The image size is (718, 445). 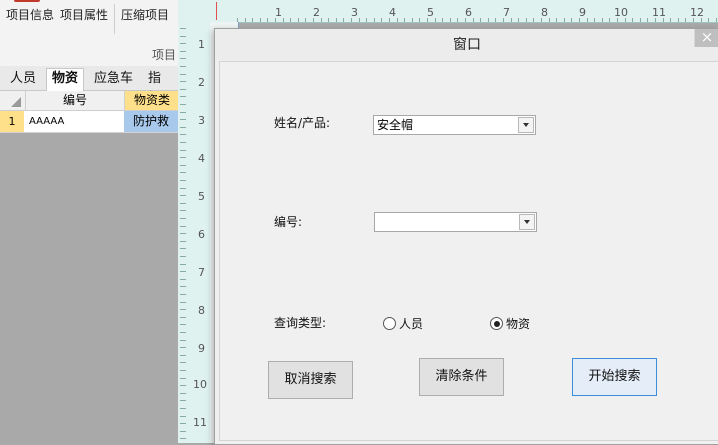 What do you see at coordinates (151, 121) in the screenshot?
I see `cell-type: 防护救` at bounding box center [151, 121].